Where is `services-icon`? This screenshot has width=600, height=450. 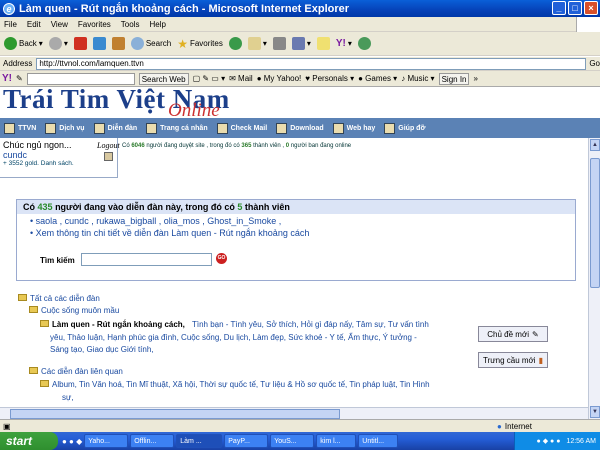
services-icon is located at coordinates (51, 128).